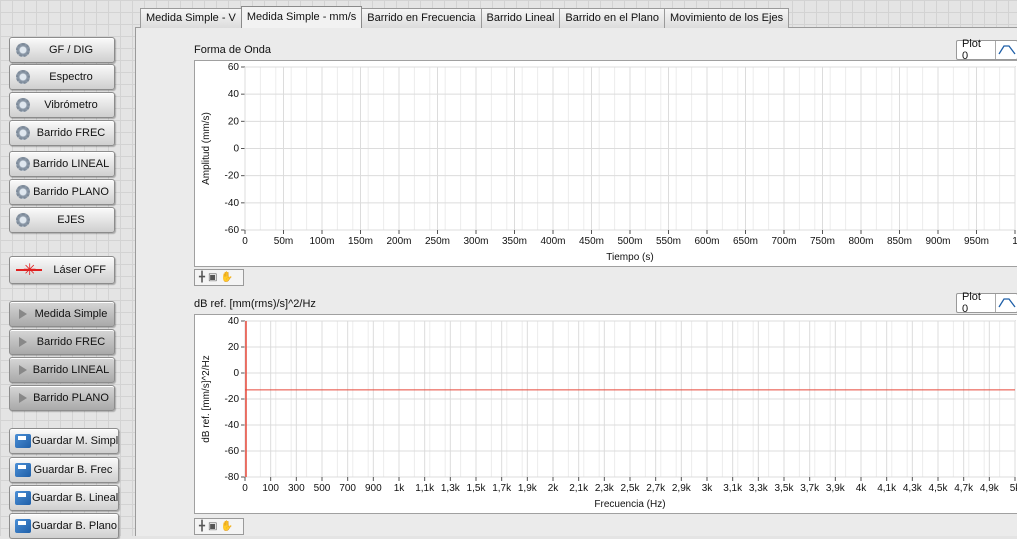 This screenshot has height=539, width=1017. What do you see at coordinates (937, 241) in the screenshot?
I see `x-tick-label: 900m` at bounding box center [937, 241].